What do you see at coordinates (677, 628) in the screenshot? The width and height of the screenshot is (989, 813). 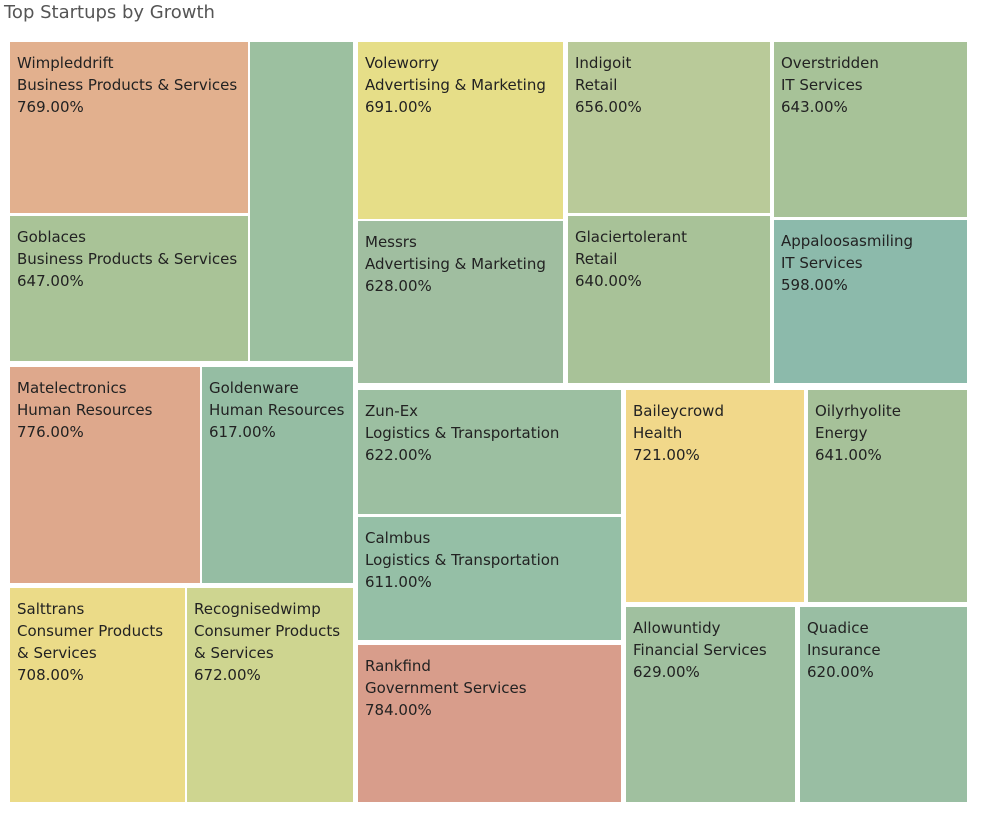 I see `tile-name: Allowuntidy` at bounding box center [677, 628].